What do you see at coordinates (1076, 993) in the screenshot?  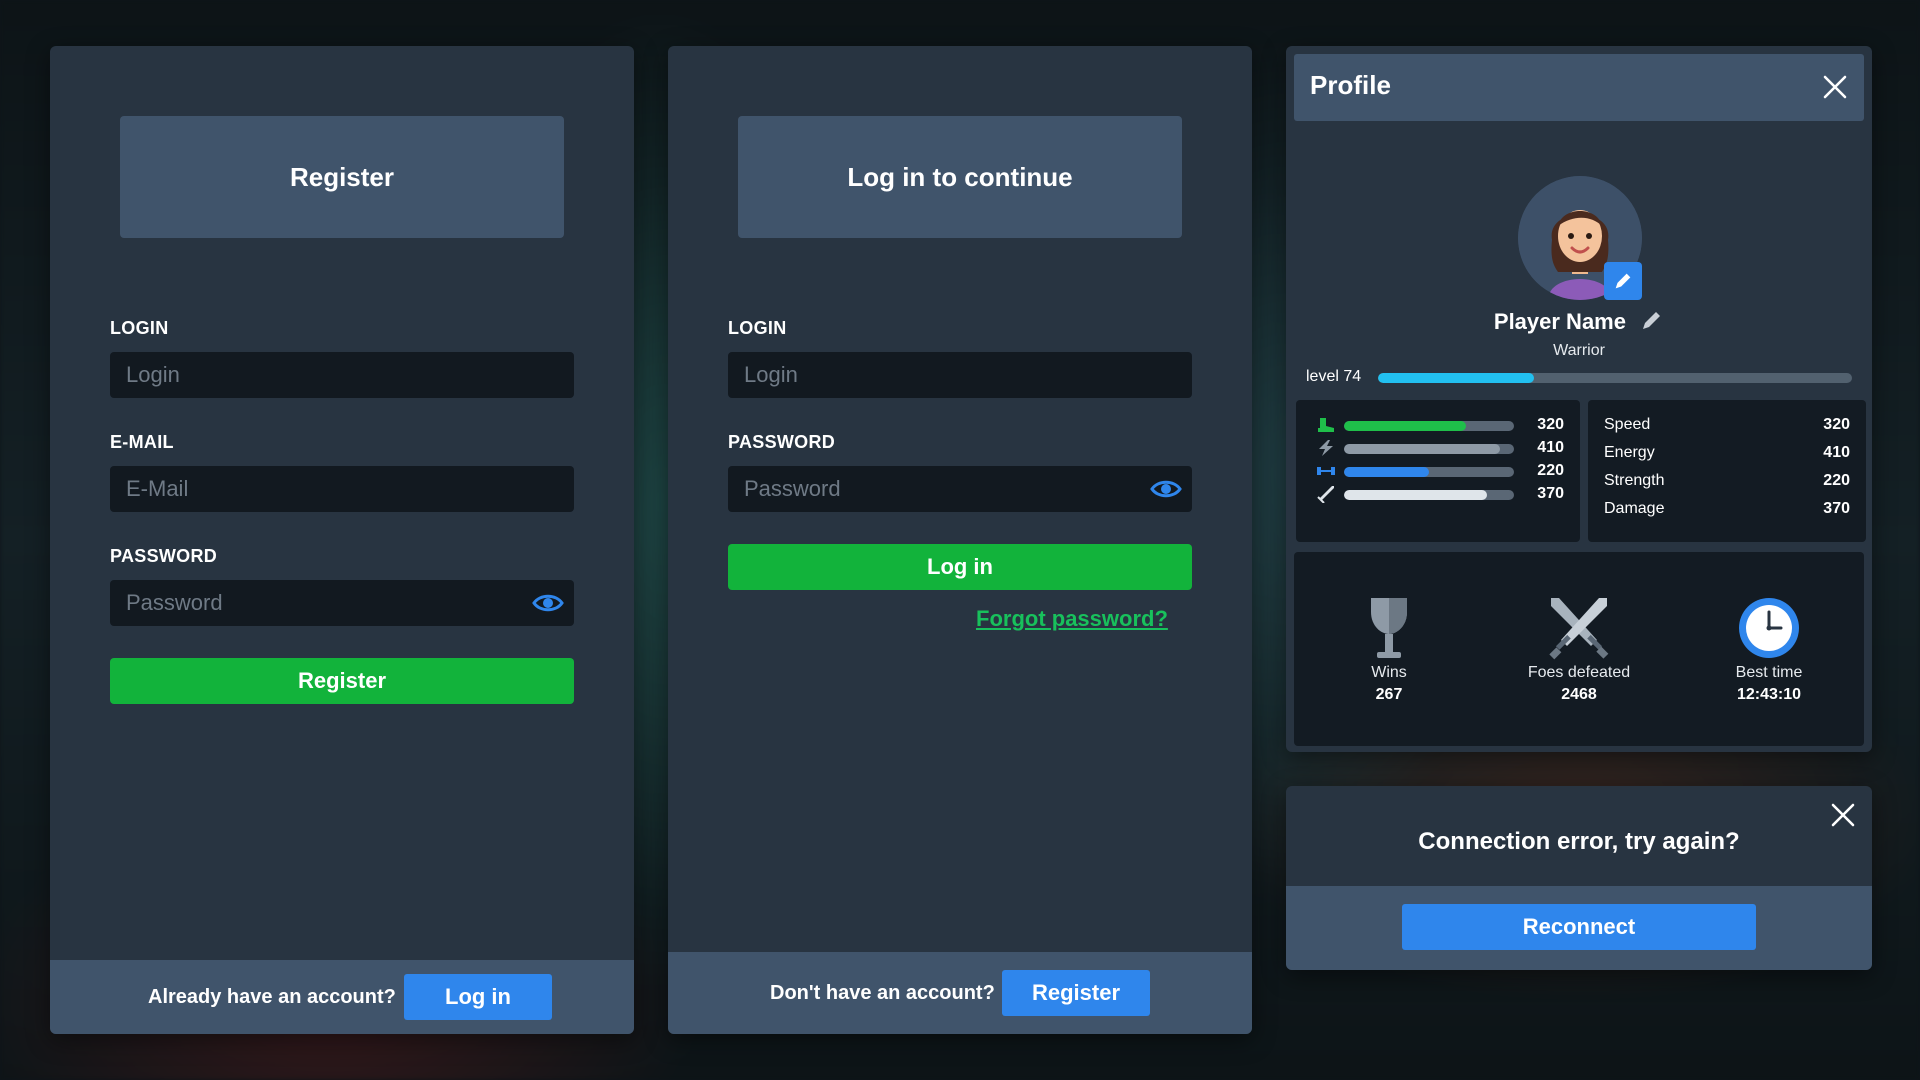 I see `footer-register-button: Register` at bounding box center [1076, 993].